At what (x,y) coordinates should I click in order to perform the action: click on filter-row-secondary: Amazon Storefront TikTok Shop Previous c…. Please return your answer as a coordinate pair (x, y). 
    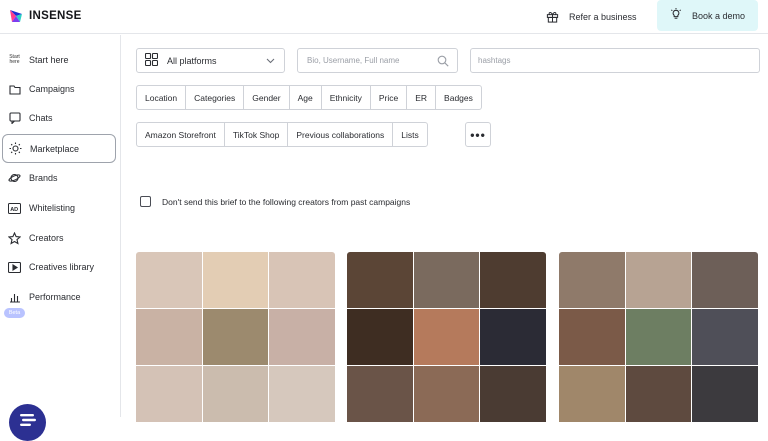
    Looking at the image, I should click on (282, 134).